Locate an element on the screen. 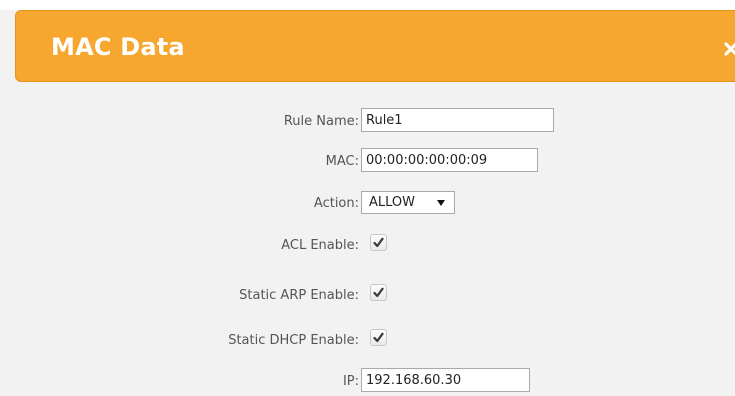  acl-enable-label: ACL Enable: is located at coordinates (320, 245).